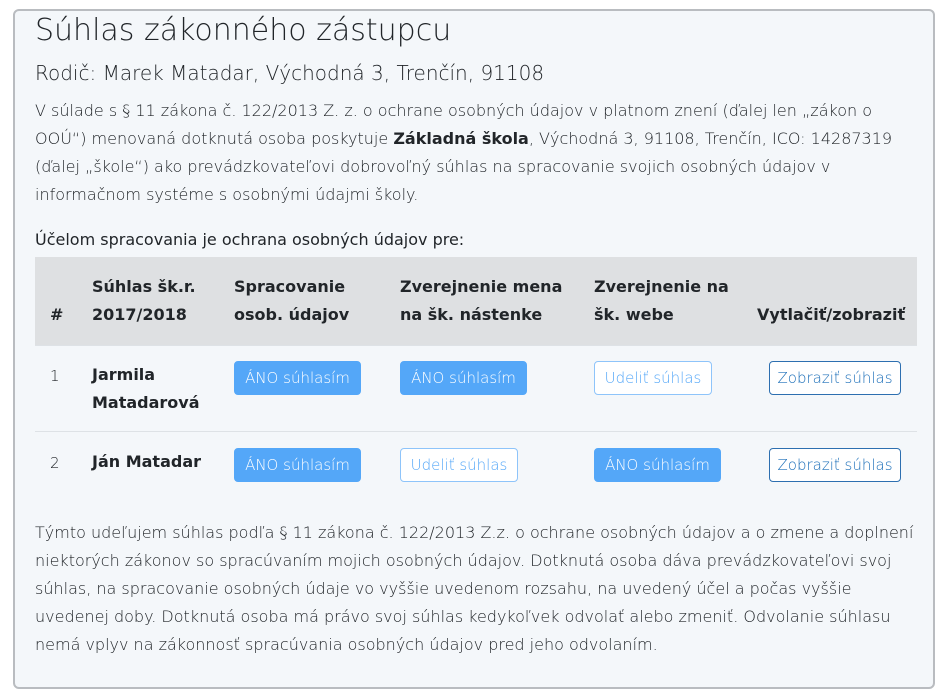 This screenshot has width=951, height=689. I want to click on header-web: Zverejnenie na šk. webe, so click(661, 301).